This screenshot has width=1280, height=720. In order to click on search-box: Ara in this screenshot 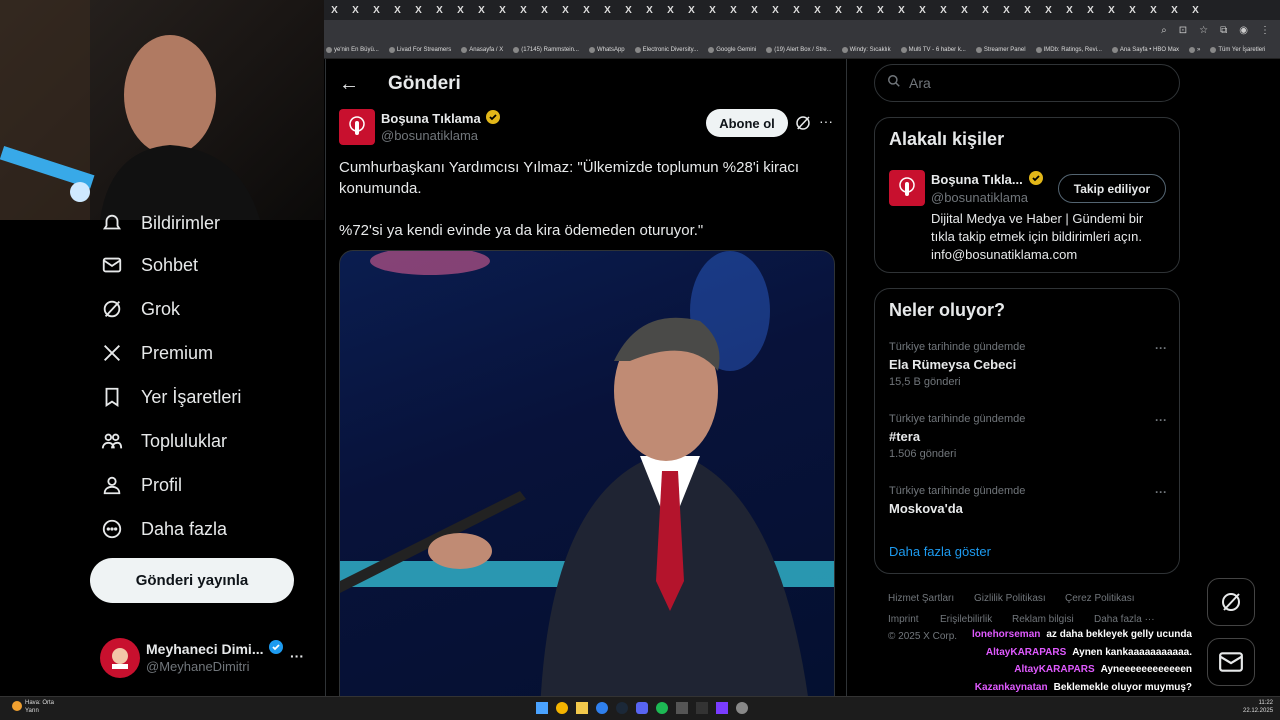, I will do `click(1027, 83)`.